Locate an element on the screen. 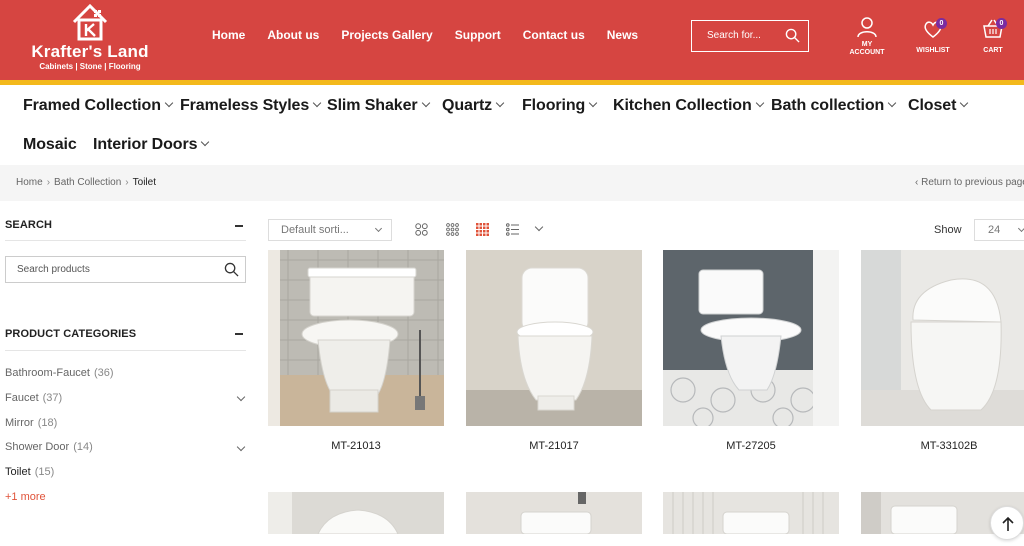 This screenshot has height=546, width=1024. breadcrumb-home: Home is located at coordinates (29, 182).